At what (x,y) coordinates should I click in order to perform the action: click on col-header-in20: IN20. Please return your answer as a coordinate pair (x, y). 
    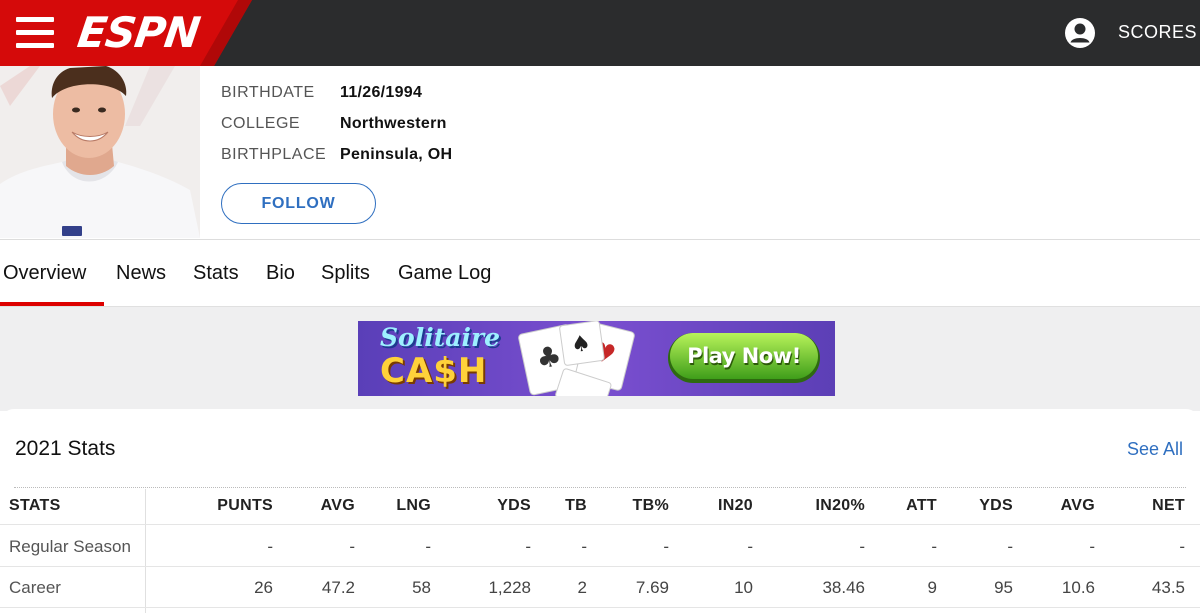
    Looking at the image, I should click on (735, 505).